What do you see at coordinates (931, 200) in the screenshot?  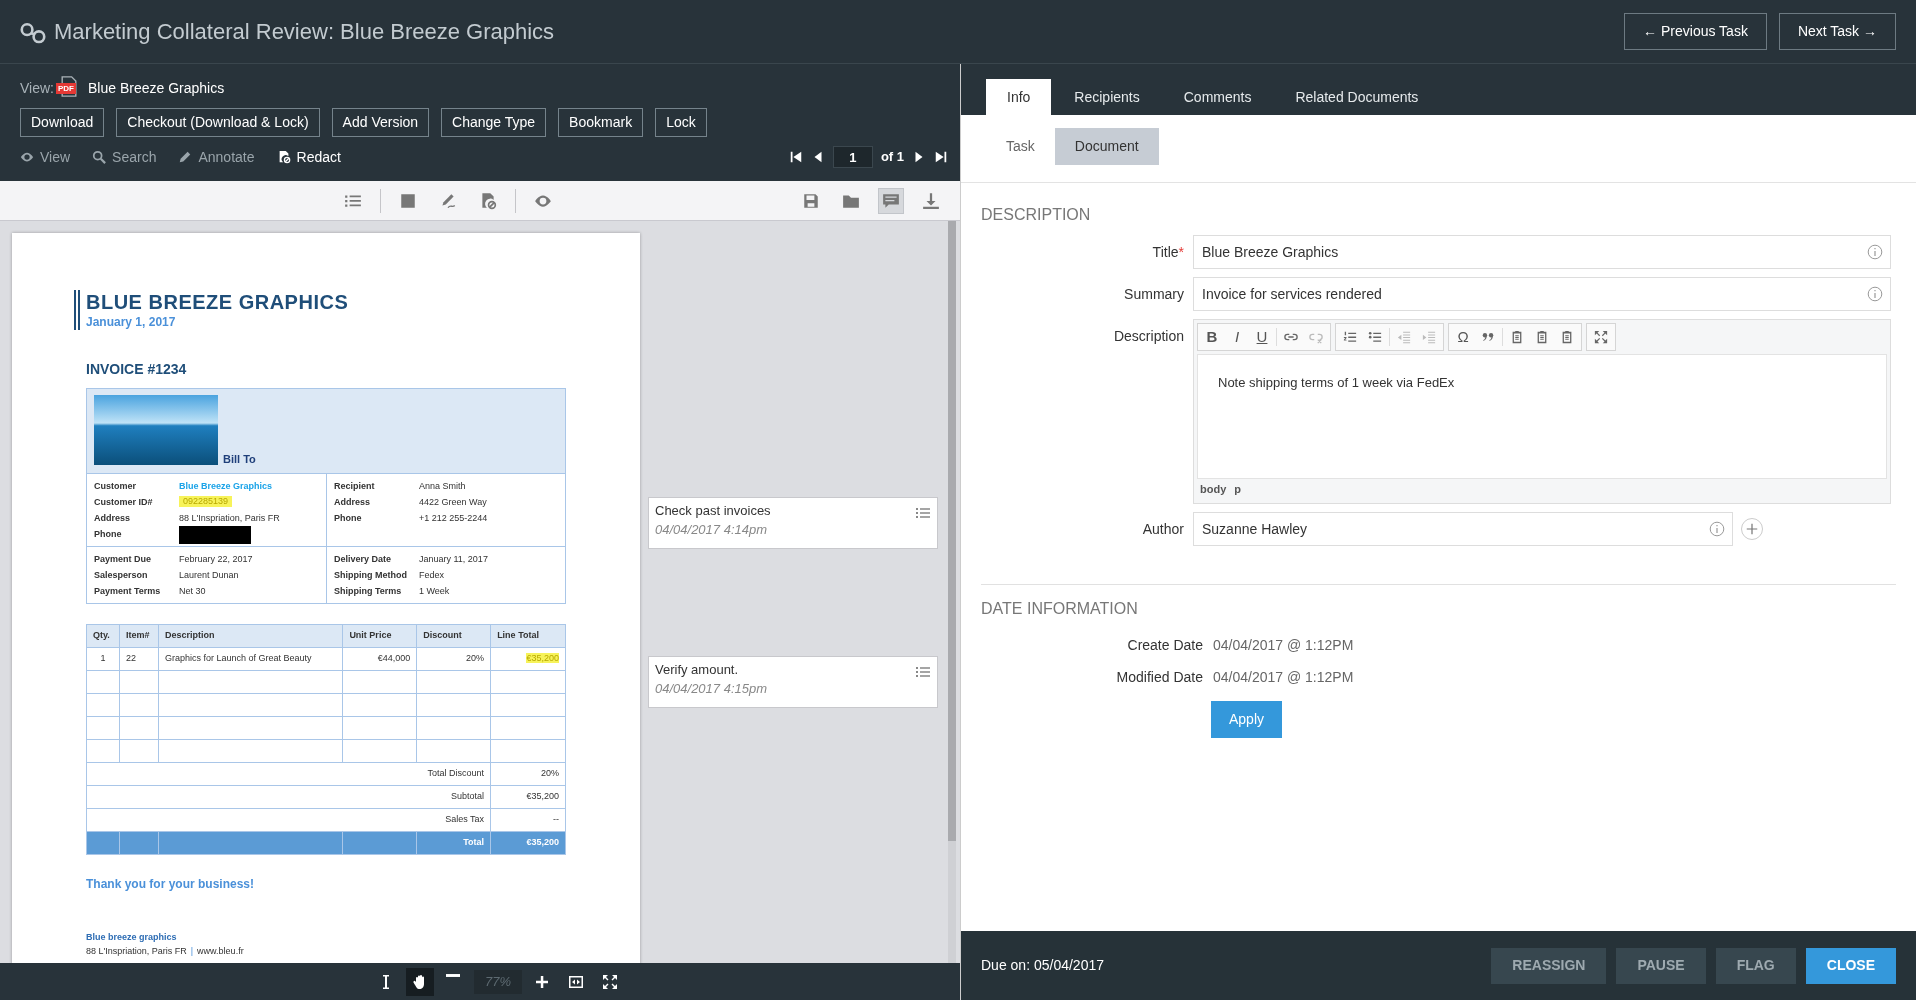 I see `download-icon` at bounding box center [931, 200].